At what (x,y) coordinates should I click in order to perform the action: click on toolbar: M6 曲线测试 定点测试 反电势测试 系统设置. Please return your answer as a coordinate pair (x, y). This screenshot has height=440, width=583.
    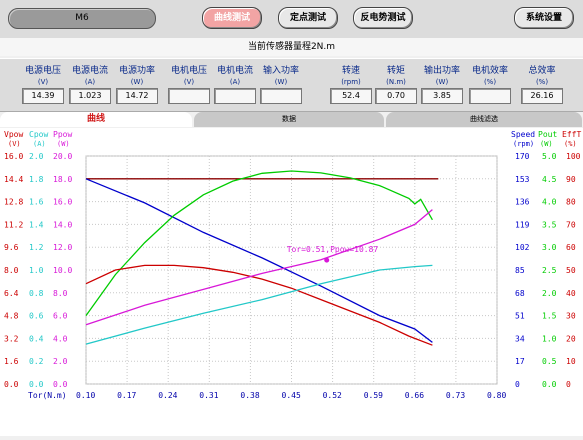
    Looking at the image, I should click on (291, 19).